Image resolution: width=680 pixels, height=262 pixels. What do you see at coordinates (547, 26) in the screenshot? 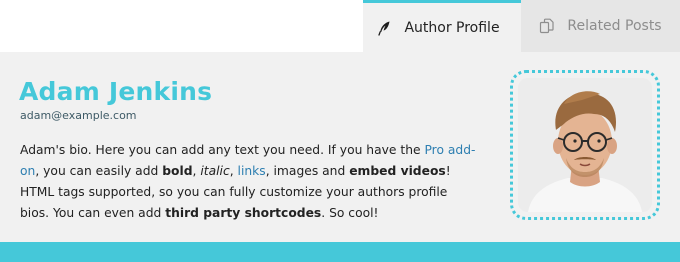
I see `documents-icon` at bounding box center [547, 26].